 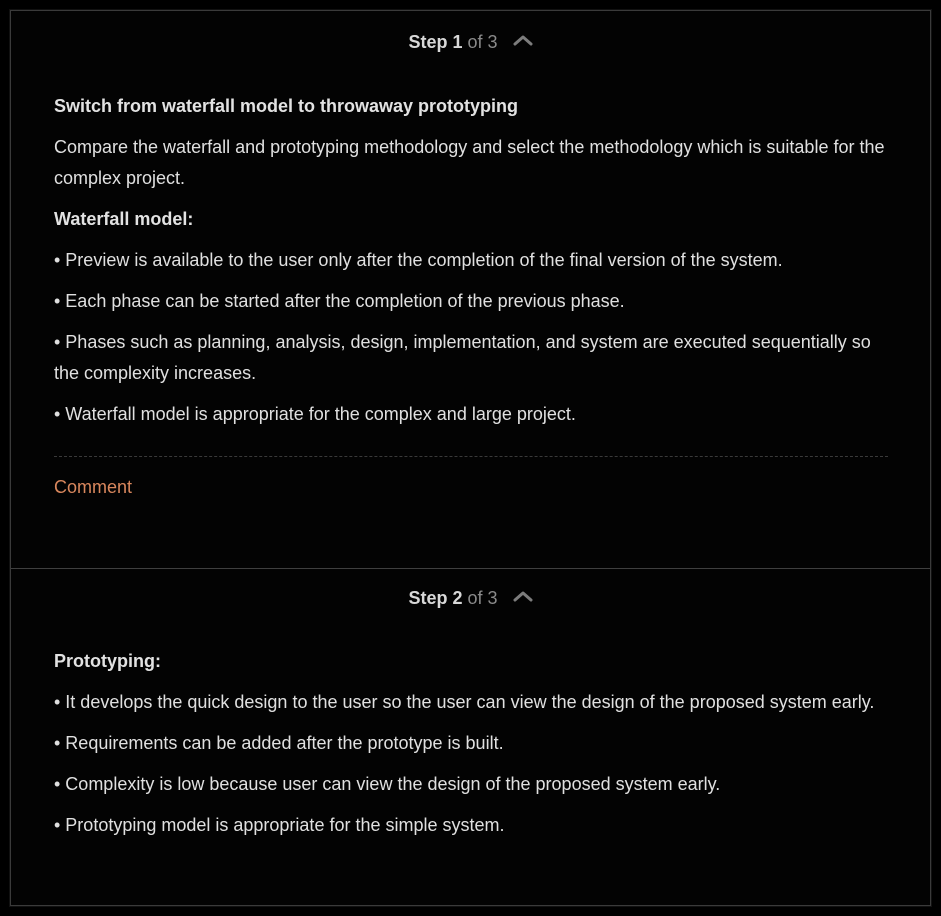 I want to click on section-heading: Prototyping:, so click(x=107, y=661).